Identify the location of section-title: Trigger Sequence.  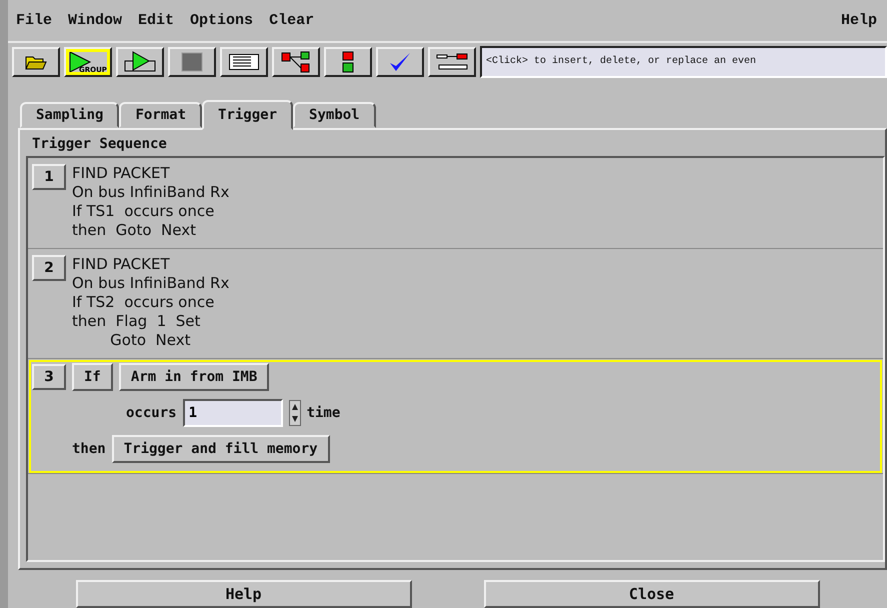
(100, 144).